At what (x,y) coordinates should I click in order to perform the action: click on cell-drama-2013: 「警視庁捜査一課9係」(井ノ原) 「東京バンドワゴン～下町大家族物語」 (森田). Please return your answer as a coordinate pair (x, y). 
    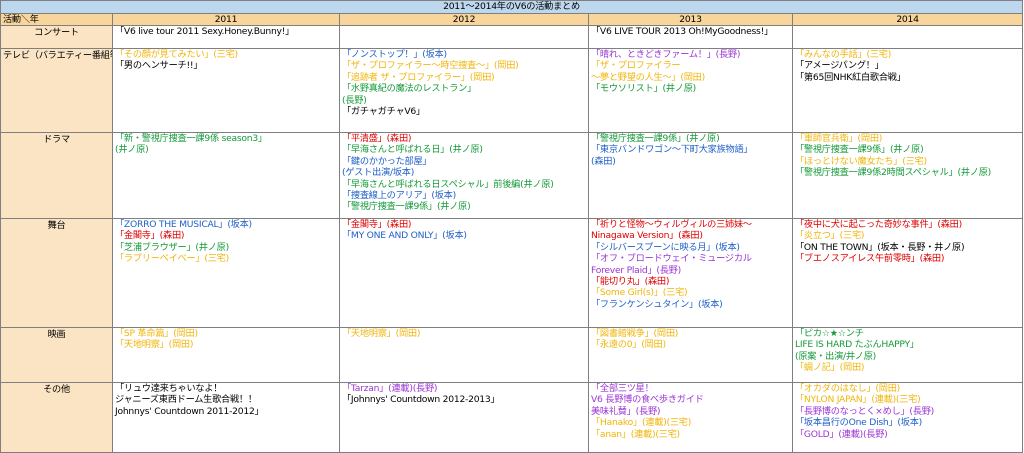
    Looking at the image, I should click on (690, 175).